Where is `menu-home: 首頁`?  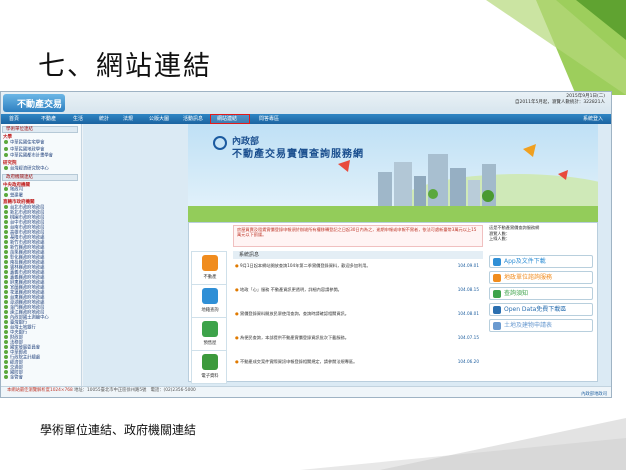 menu-home: 首頁 is located at coordinates (14, 118).